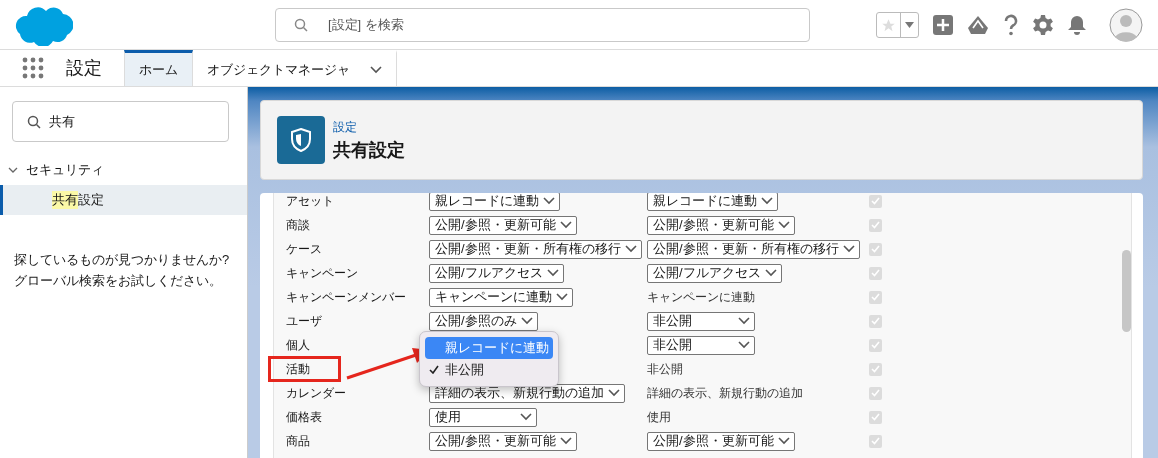 The height and width of the screenshot is (458, 1158). What do you see at coordinates (304, 249) in the screenshot?
I see `object-label: ケース` at bounding box center [304, 249].